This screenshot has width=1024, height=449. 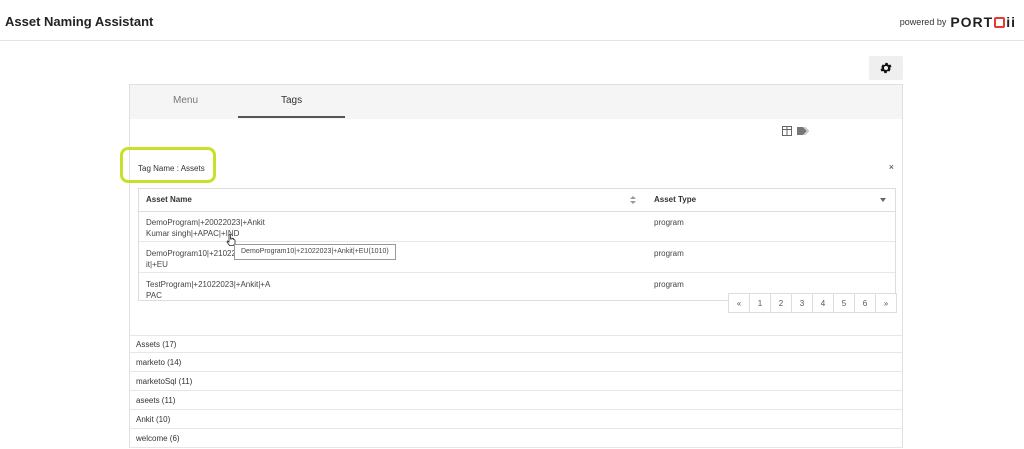 I want to click on tab-menu: Menu, so click(x=185, y=100).